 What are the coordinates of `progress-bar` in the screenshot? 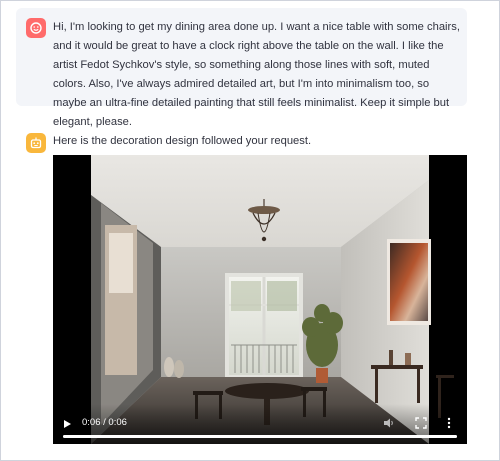 It's located at (260, 436).